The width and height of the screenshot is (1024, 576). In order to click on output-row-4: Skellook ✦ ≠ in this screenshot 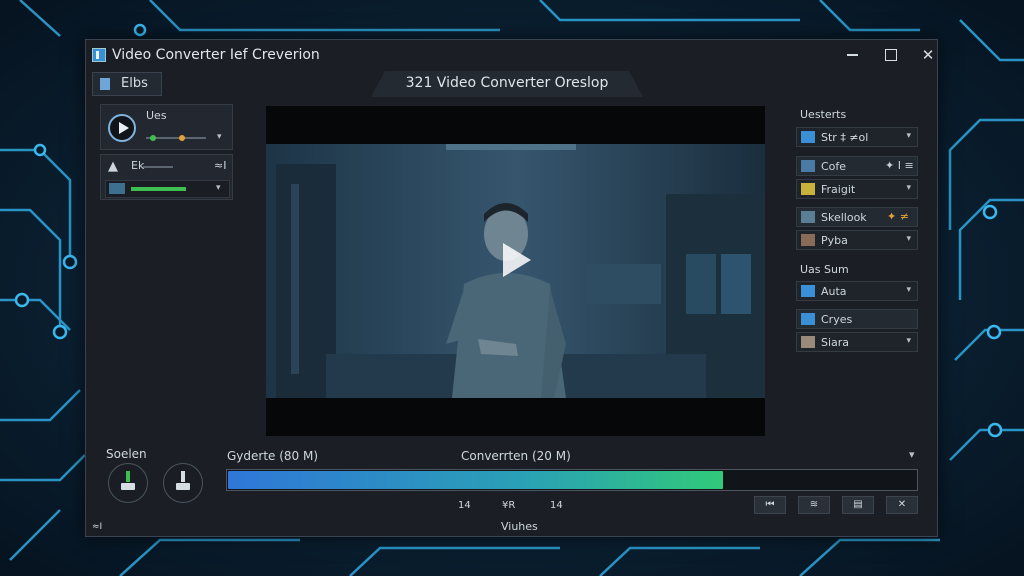, I will do `click(857, 217)`.